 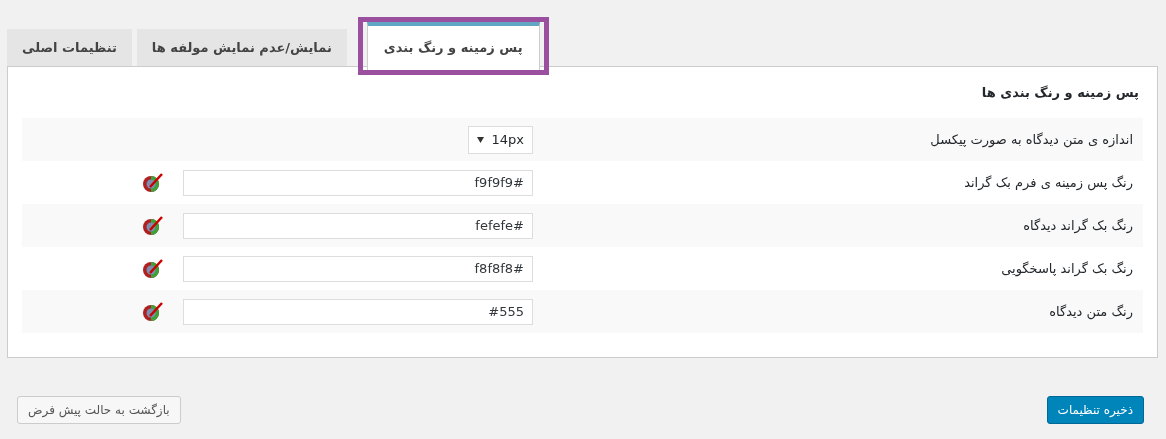 What do you see at coordinates (99, 410) in the screenshot?
I see `reset-button: بازگشت به حالت پیش فرض` at bounding box center [99, 410].